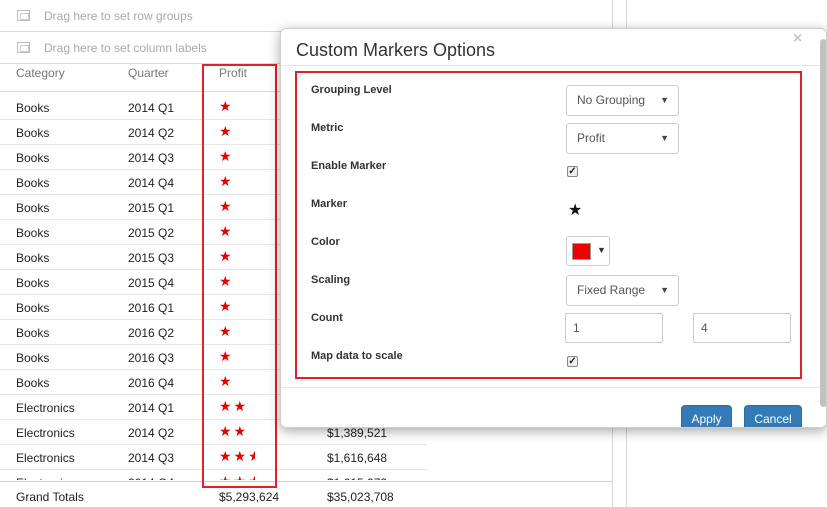  What do you see at coordinates (622, 138) in the screenshot?
I see `metric-select: Profit ▼` at bounding box center [622, 138].